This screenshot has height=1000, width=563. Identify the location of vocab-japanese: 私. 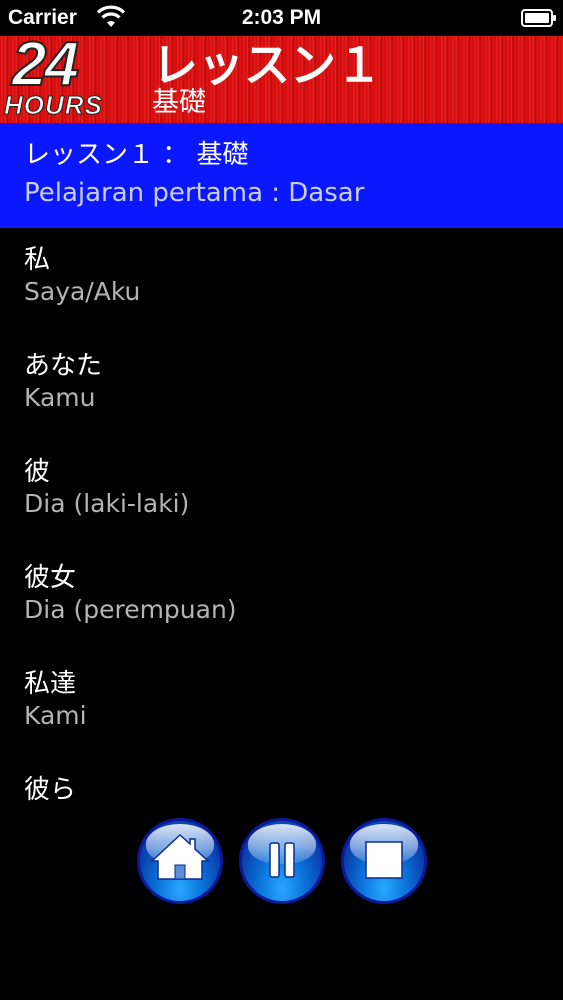
(37, 260).